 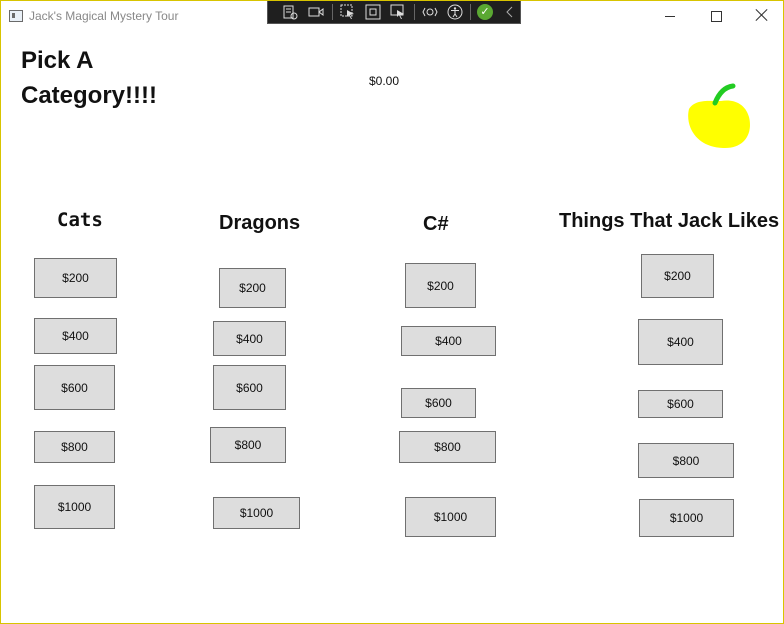 I want to click on dragons-400-button: $400, so click(x=249, y=338).